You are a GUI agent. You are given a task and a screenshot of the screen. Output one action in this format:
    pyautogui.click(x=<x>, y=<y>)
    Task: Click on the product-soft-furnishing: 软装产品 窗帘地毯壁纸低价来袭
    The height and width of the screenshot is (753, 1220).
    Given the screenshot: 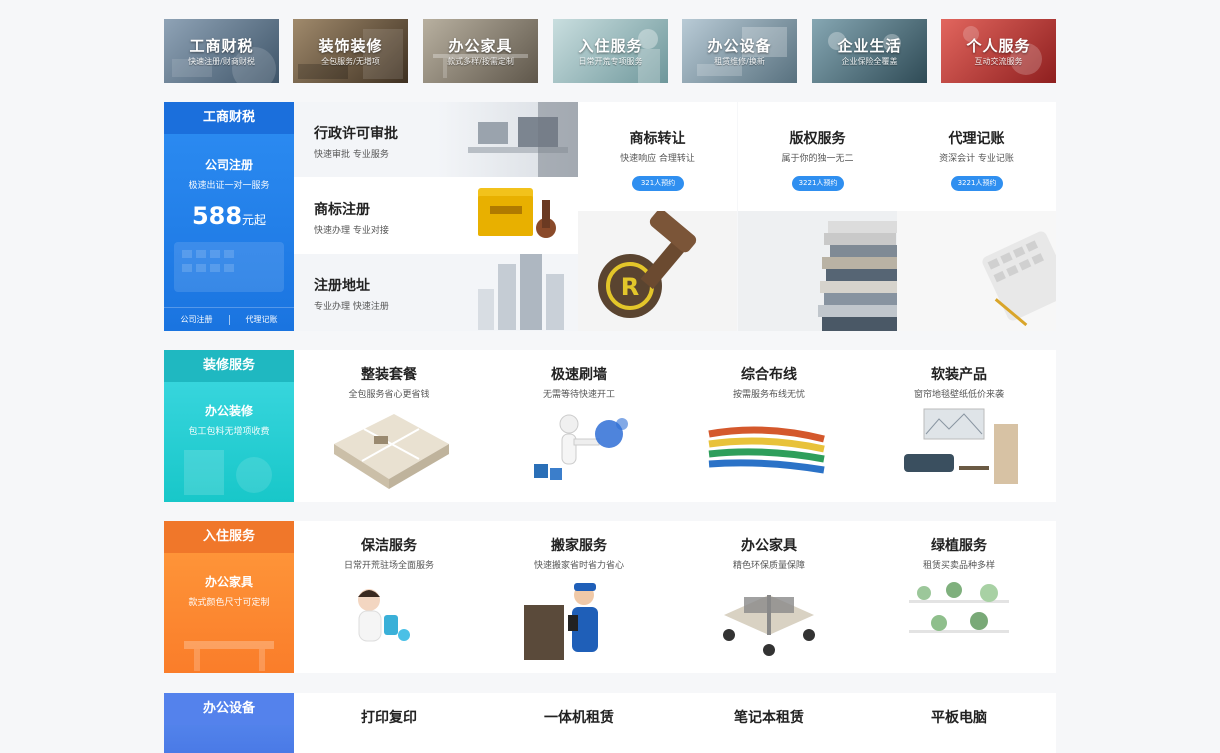 What is the action you would take?
    pyautogui.click(x=959, y=426)
    